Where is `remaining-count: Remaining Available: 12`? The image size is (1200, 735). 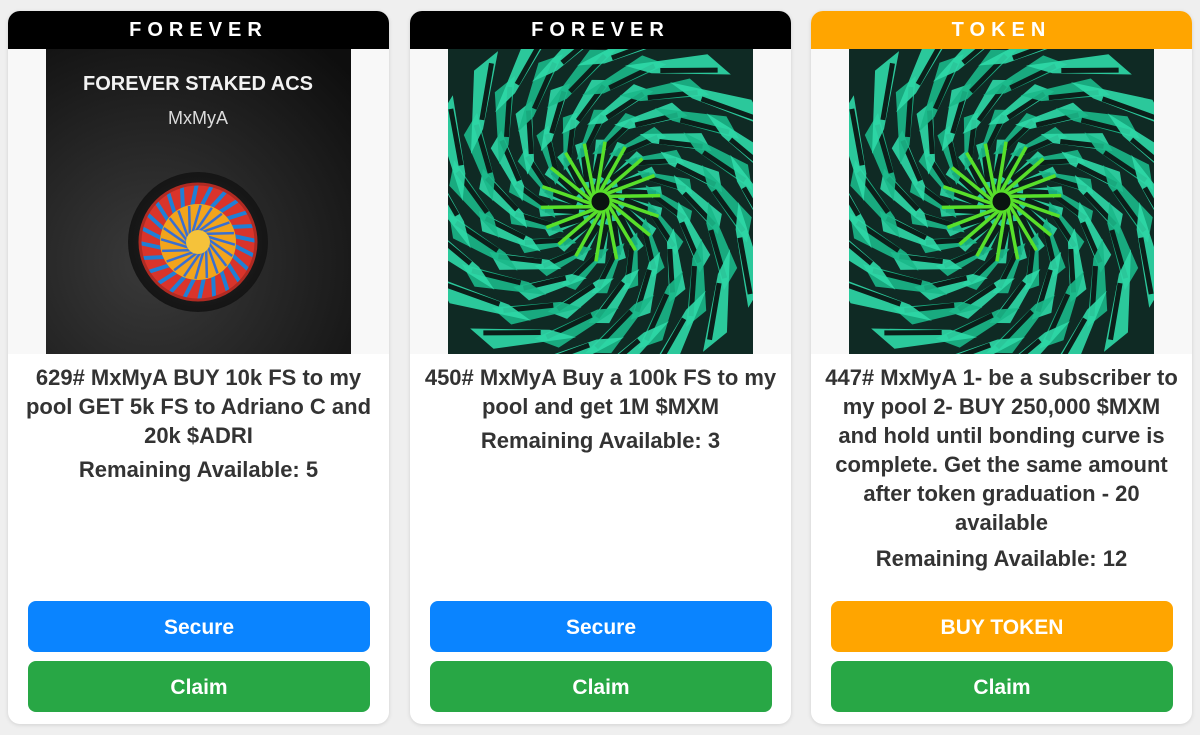
remaining-count: Remaining Available: 12 is located at coordinates (1001, 558).